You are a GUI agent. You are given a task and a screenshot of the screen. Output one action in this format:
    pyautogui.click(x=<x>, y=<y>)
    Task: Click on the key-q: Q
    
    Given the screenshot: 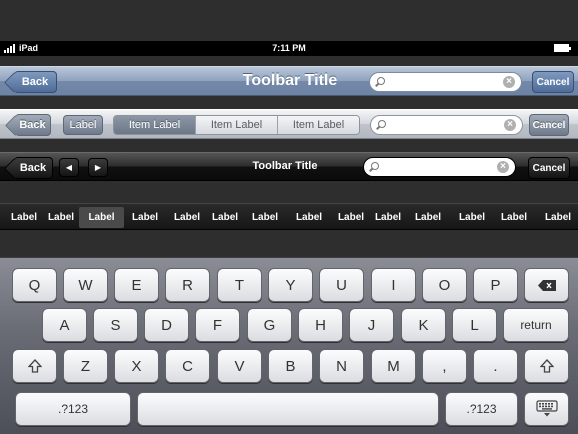 What is the action you would take?
    pyautogui.click(x=34, y=285)
    